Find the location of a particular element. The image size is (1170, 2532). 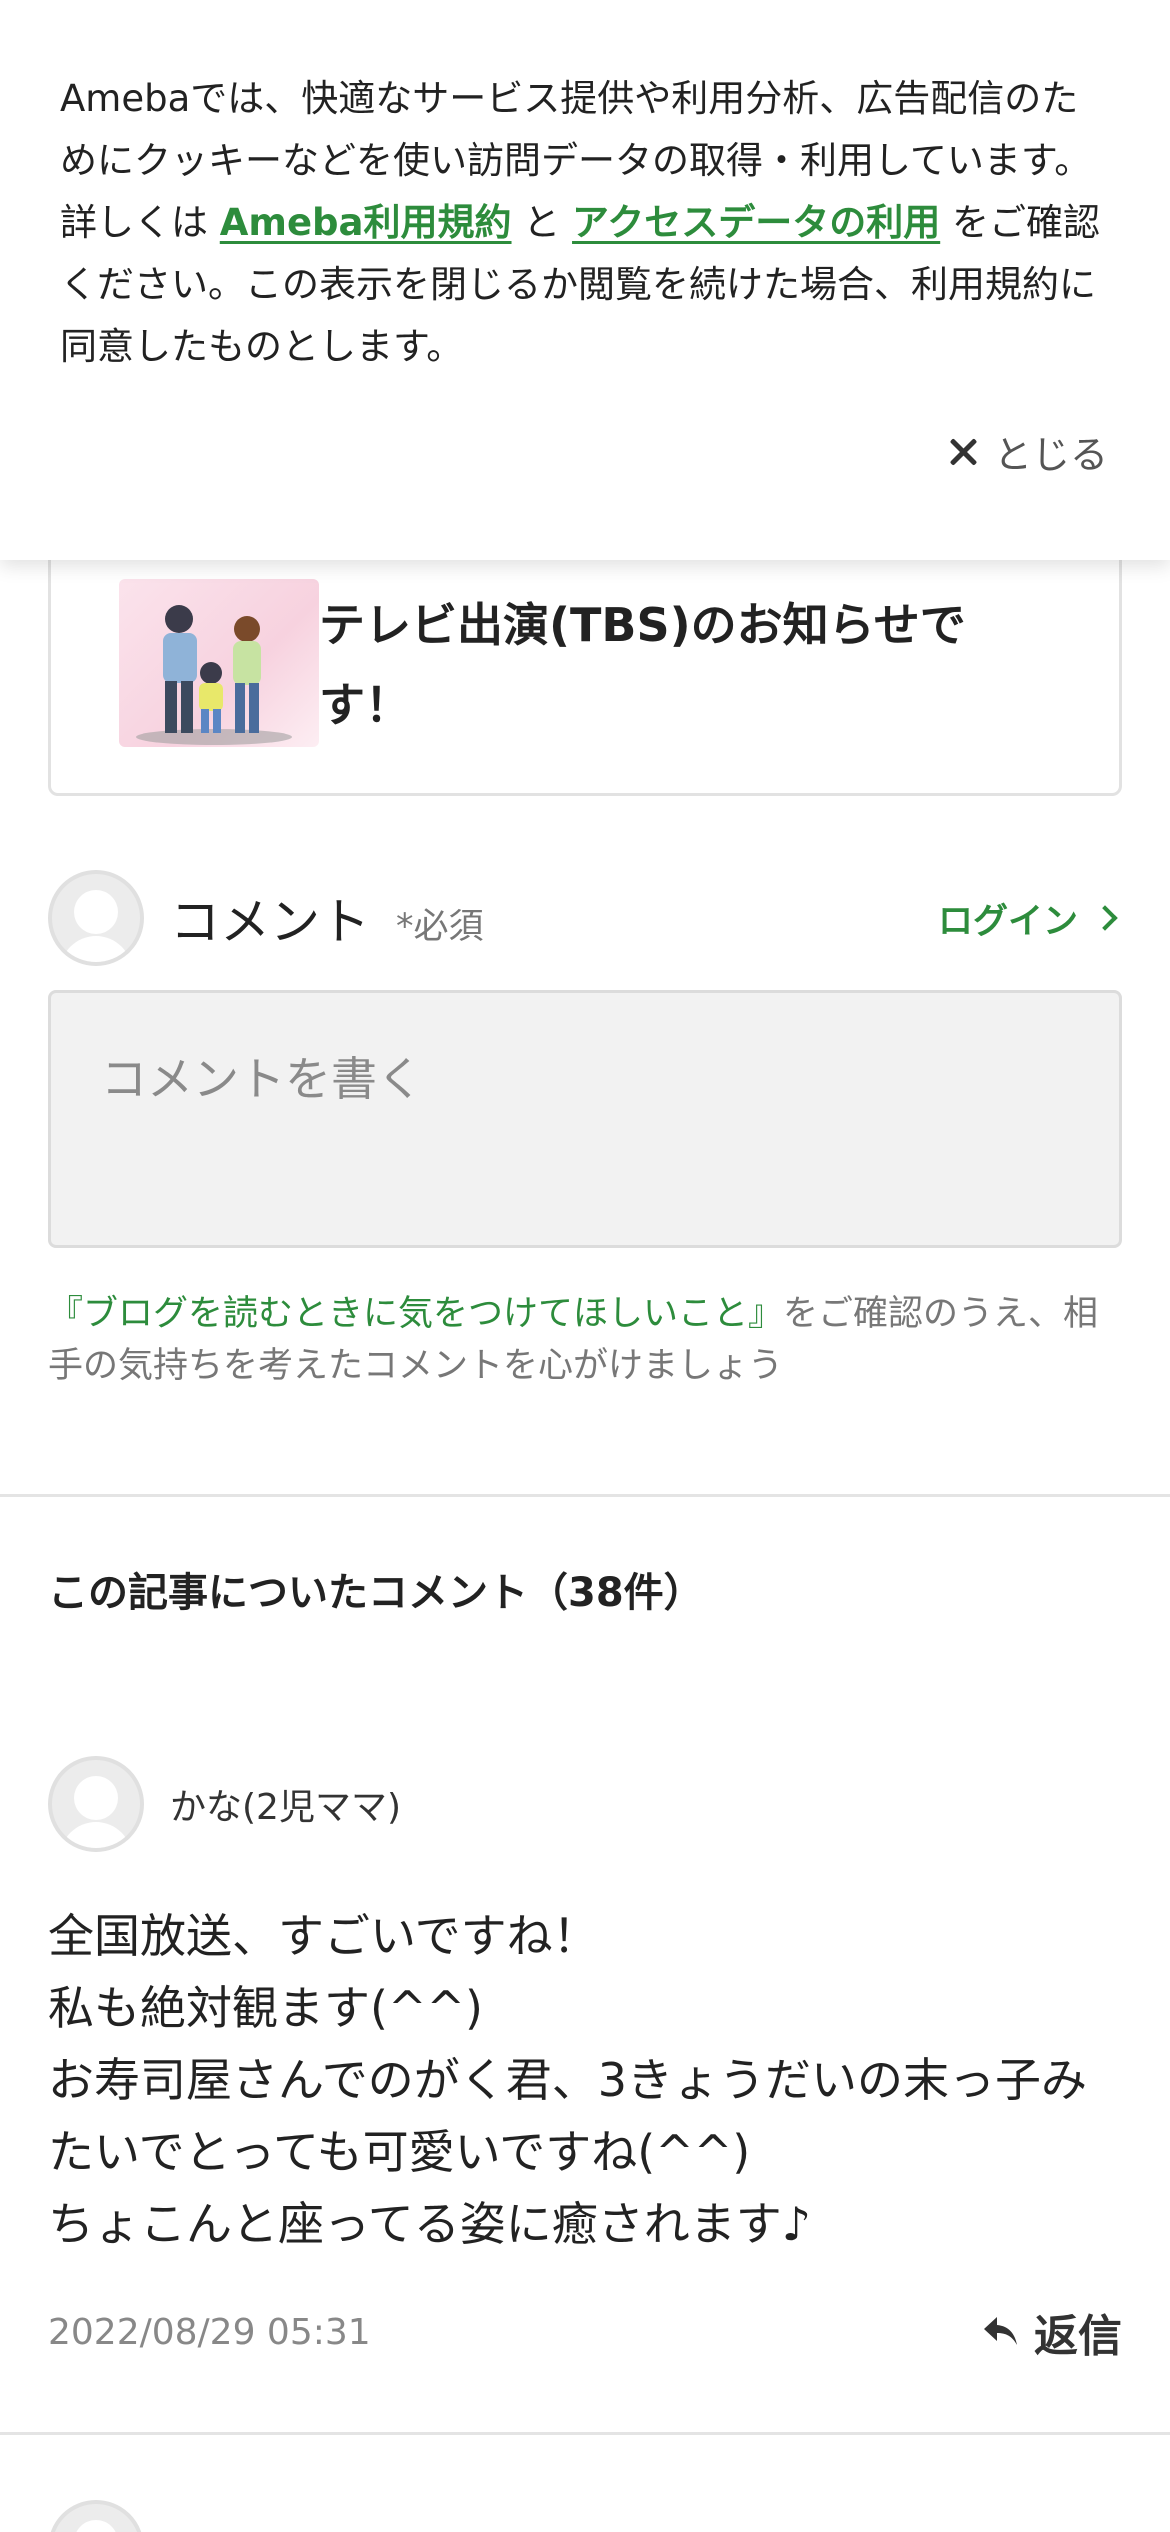

comment-form-header: コメント *必須 ログイン is located at coordinates (585, 918).